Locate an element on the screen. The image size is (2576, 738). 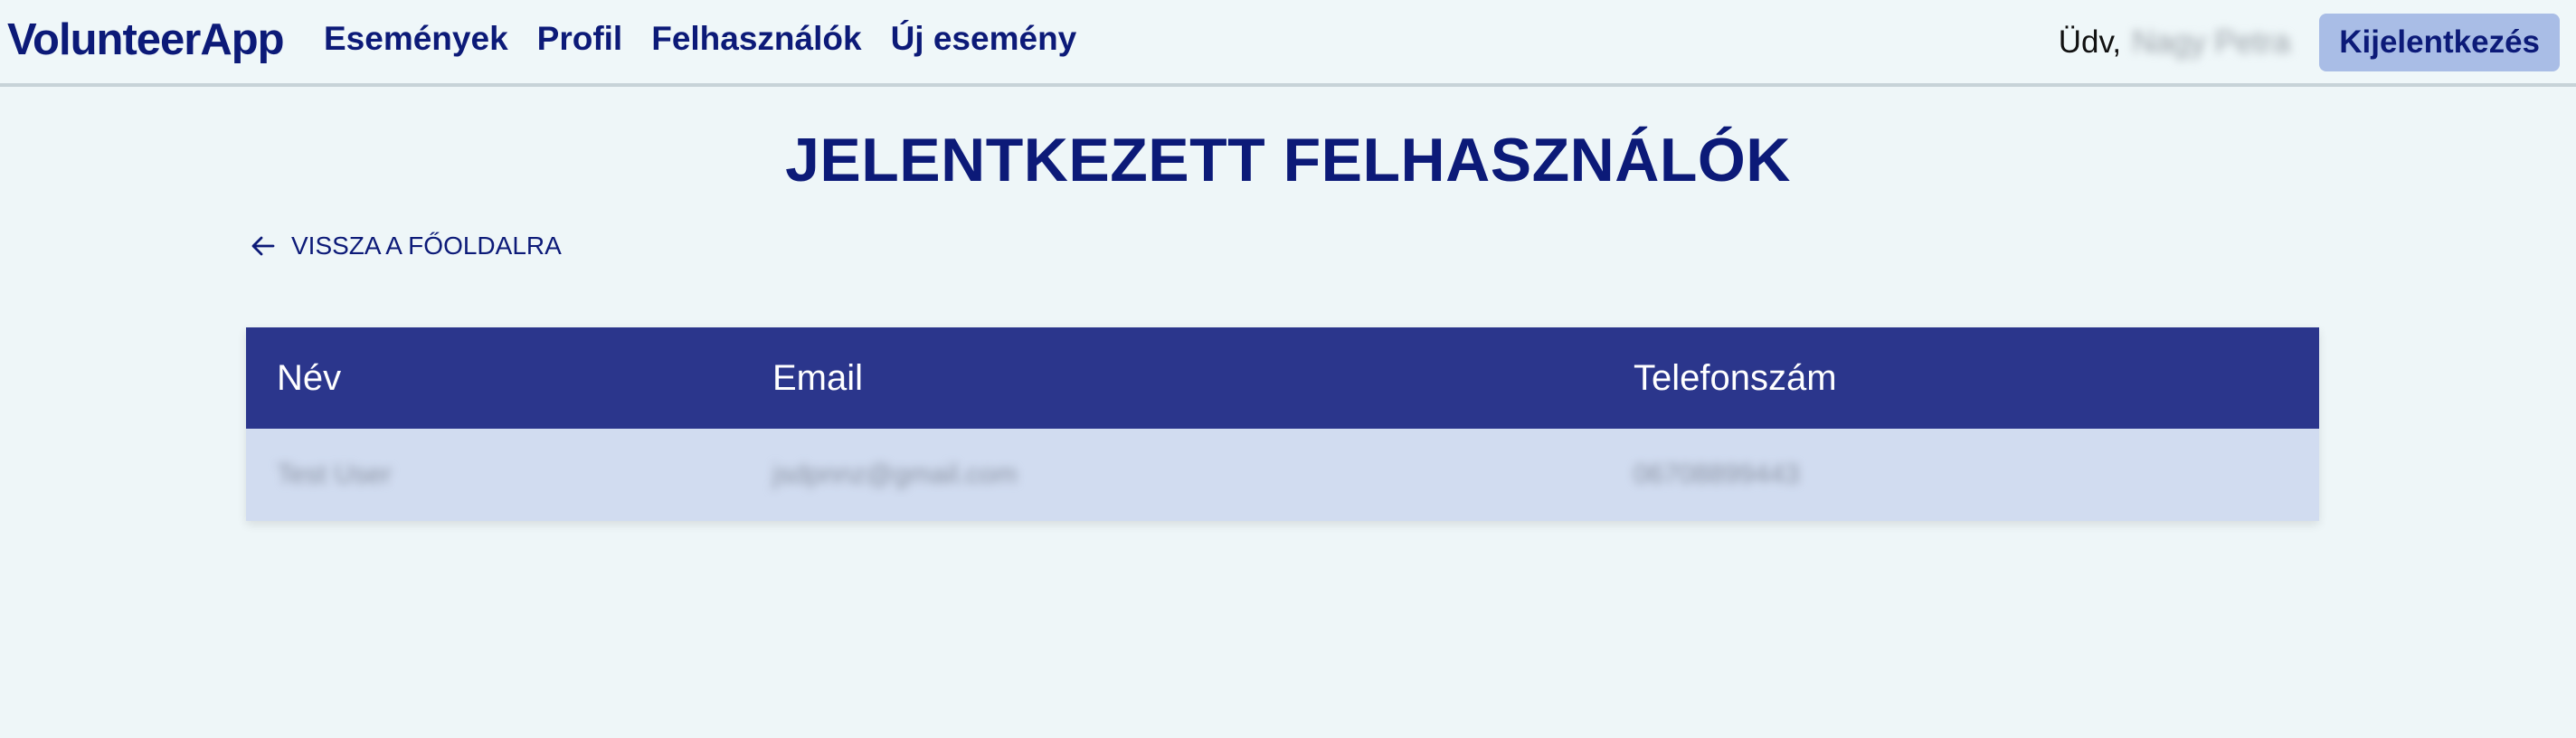
user-area: Üdv, Nagy Petra Kijelentkezés is located at coordinates (2310, 42).